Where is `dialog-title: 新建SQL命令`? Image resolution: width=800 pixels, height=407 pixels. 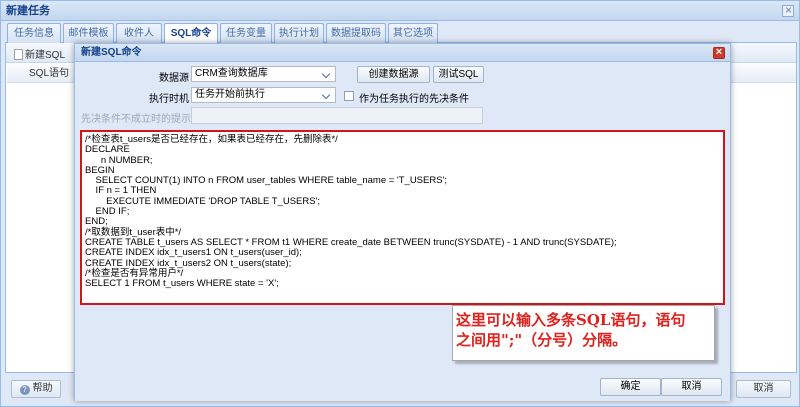 dialog-title: 新建SQL命令 is located at coordinates (402, 53).